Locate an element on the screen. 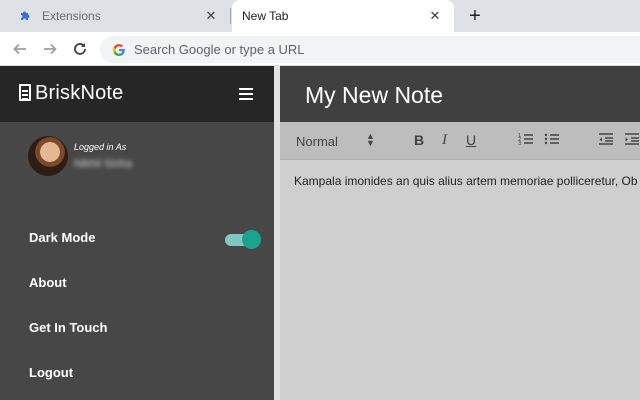 The height and width of the screenshot is (400, 640). puzzle-icon is located at coordinates (25, 16).